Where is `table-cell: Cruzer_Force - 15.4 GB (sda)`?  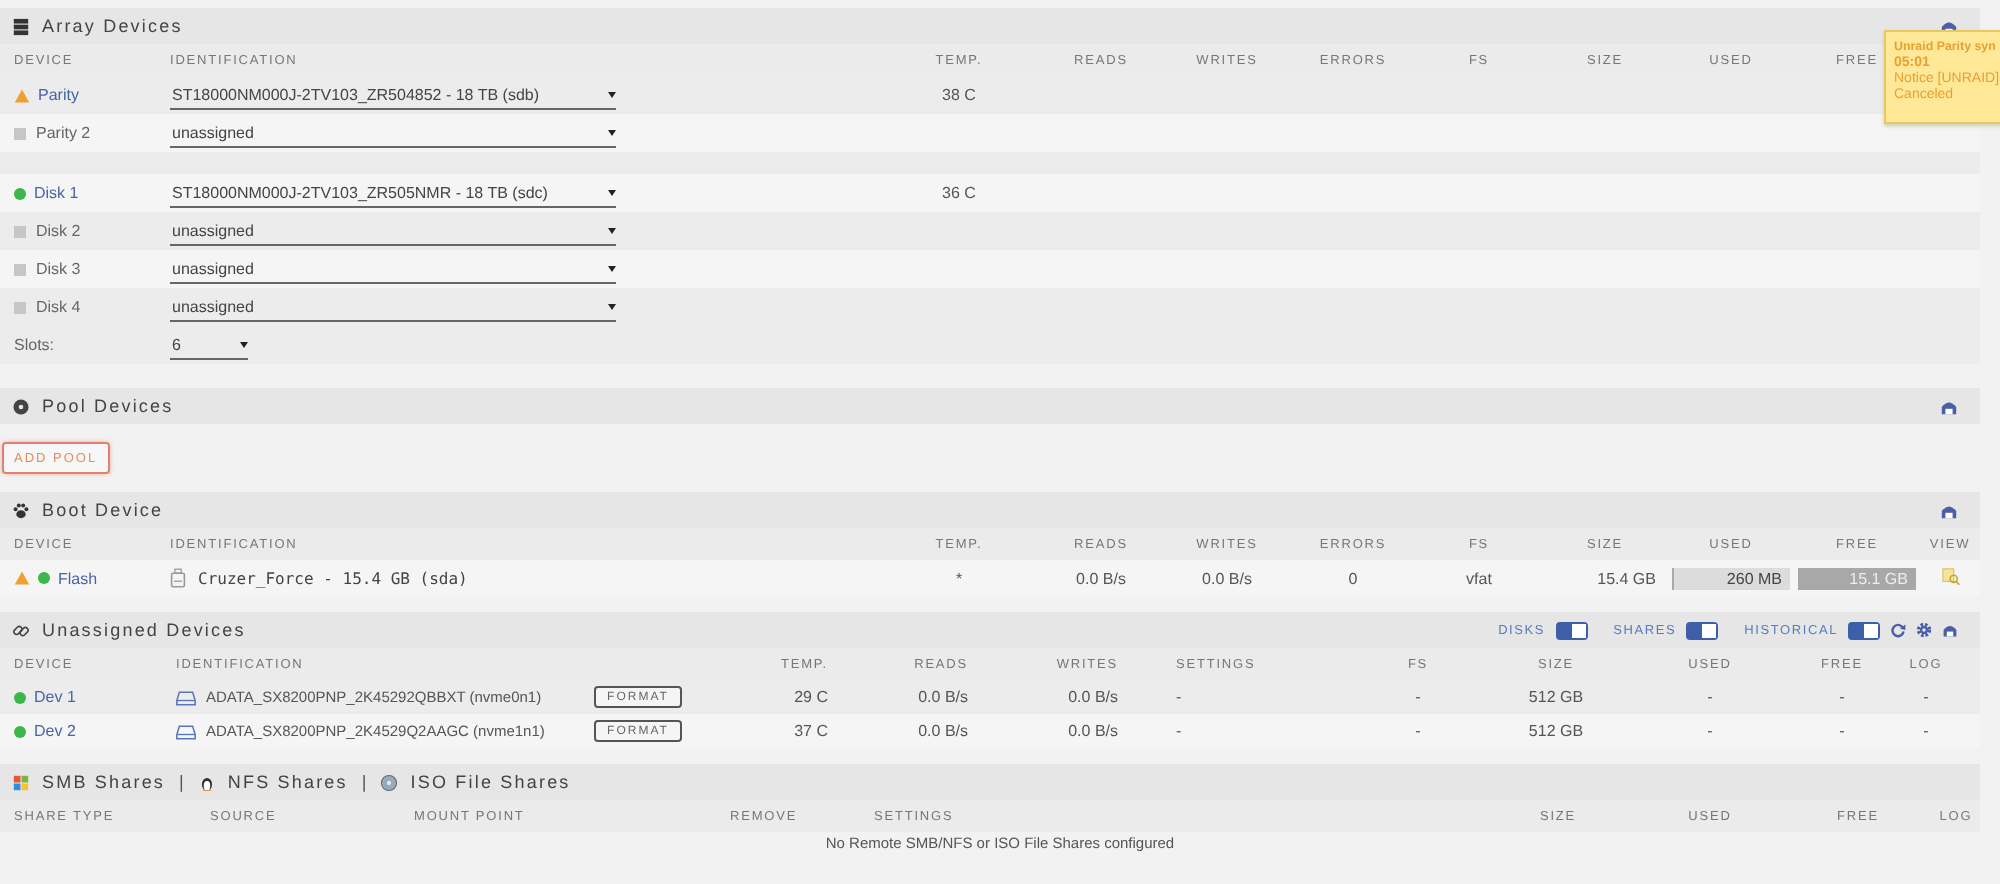 table-cell: Cruzer_Force - 15.4 GB (sda) is located at coordinates (333, 578).